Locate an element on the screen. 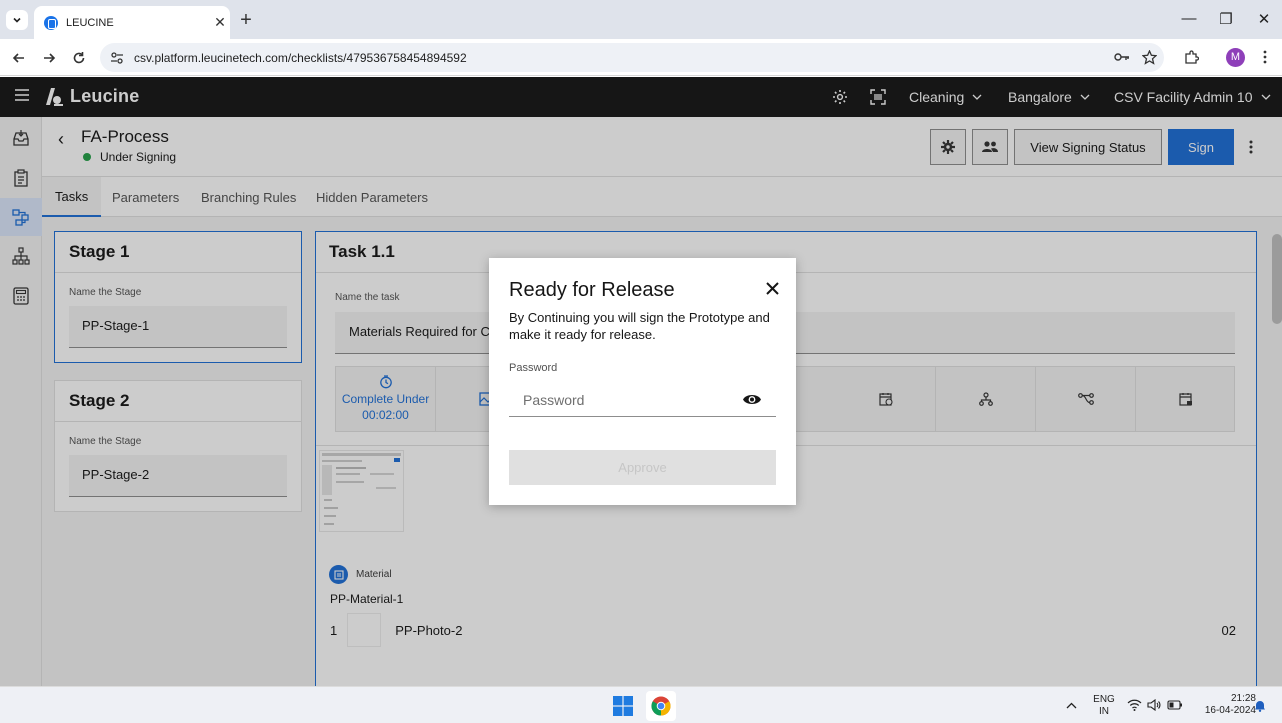 The height and width of the screenshot is (723, 1282). region-code: IN is located at coordinates (1104, 711).